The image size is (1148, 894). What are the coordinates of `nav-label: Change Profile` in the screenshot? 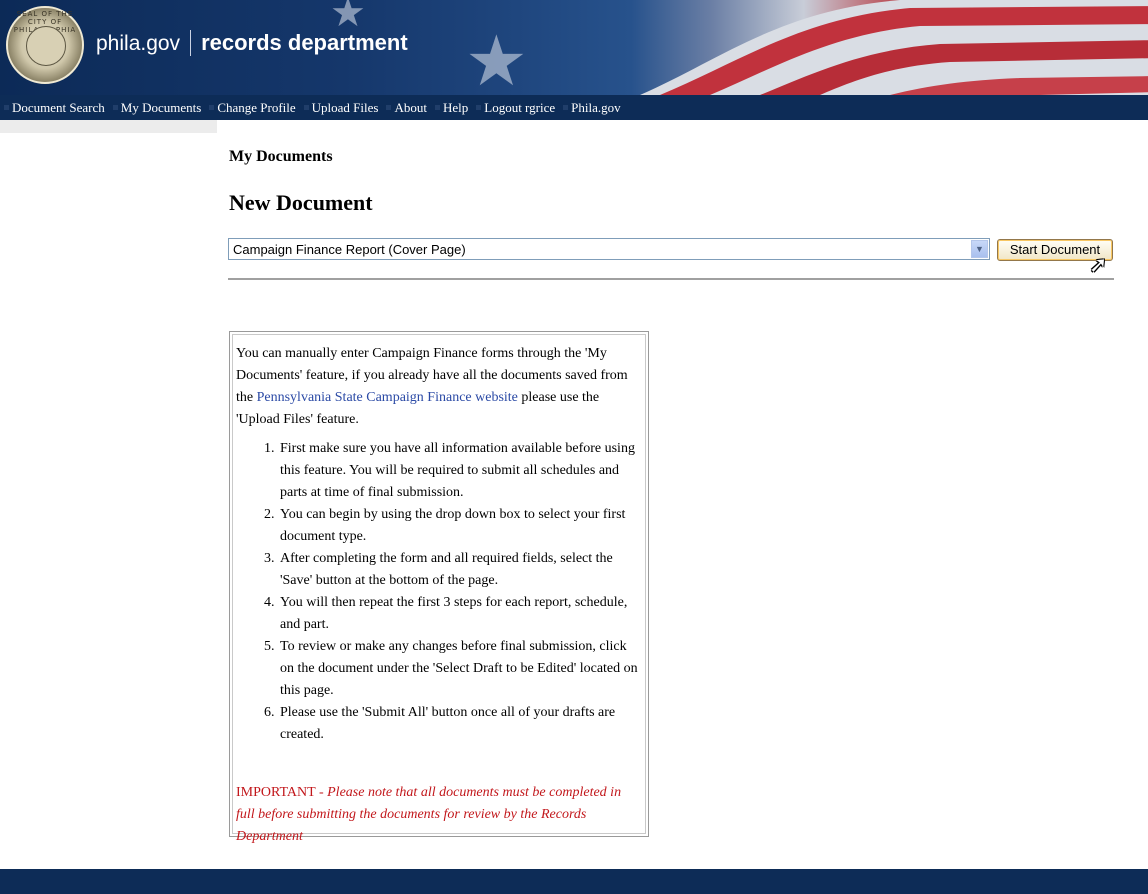 It's located at (256, 107).